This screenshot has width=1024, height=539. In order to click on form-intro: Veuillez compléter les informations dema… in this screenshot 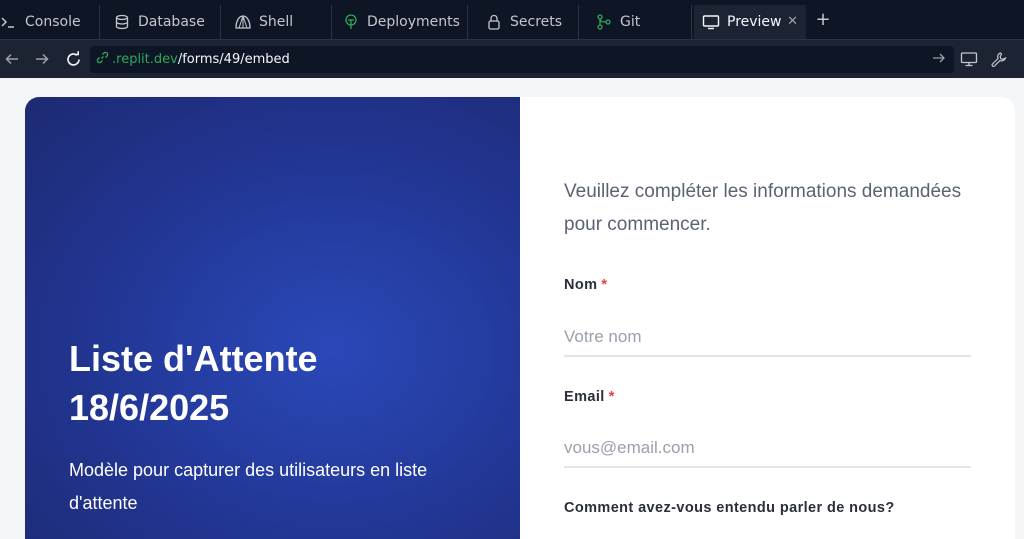, I will do `click(763, 208)`.